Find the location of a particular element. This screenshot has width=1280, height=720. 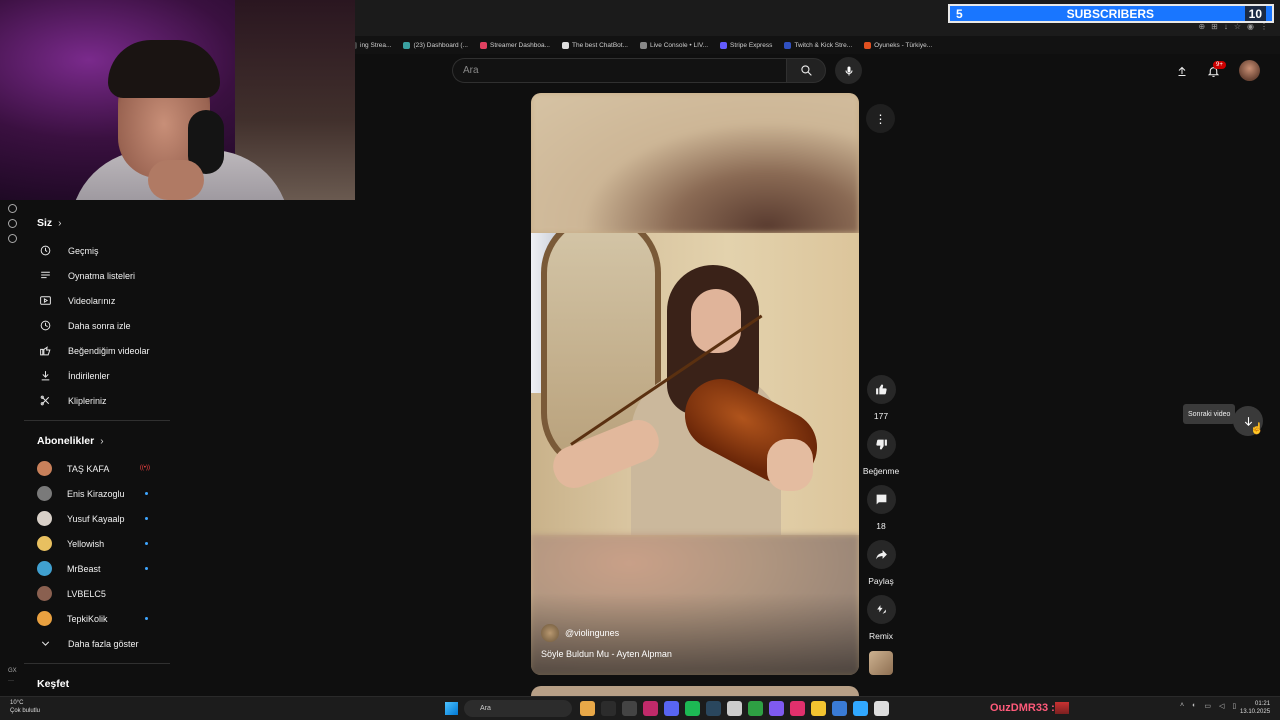

share-action: Paylaş is located at coordinates (881, 563).